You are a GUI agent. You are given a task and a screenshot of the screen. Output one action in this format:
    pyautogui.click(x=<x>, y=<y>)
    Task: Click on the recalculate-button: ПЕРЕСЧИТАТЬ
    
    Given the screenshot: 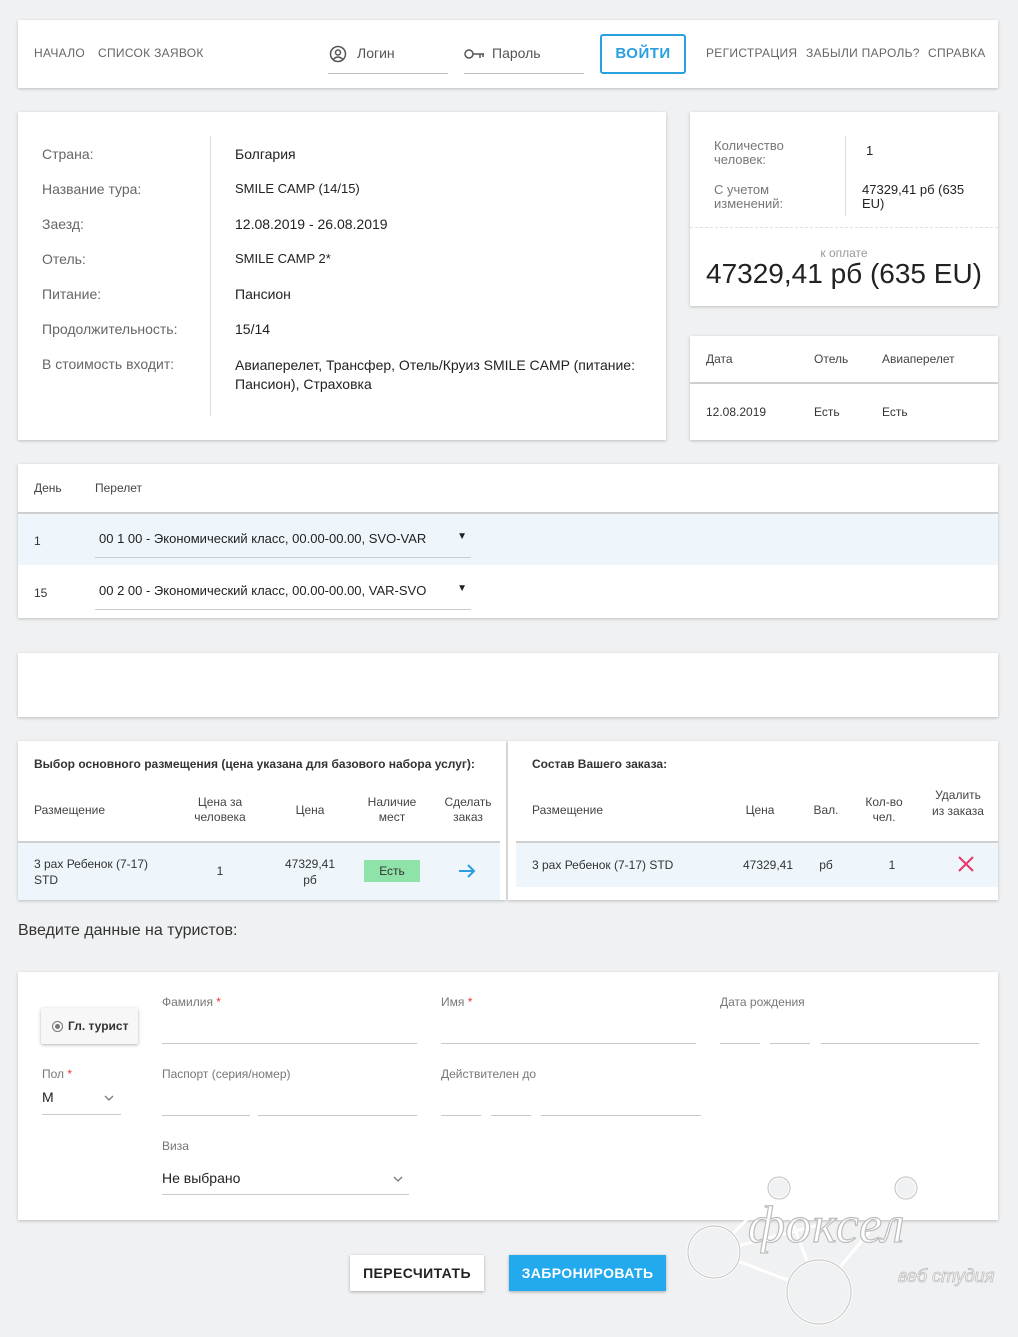 What is the action you would take?
    pyautogui.click(x=417, y=1273)
    